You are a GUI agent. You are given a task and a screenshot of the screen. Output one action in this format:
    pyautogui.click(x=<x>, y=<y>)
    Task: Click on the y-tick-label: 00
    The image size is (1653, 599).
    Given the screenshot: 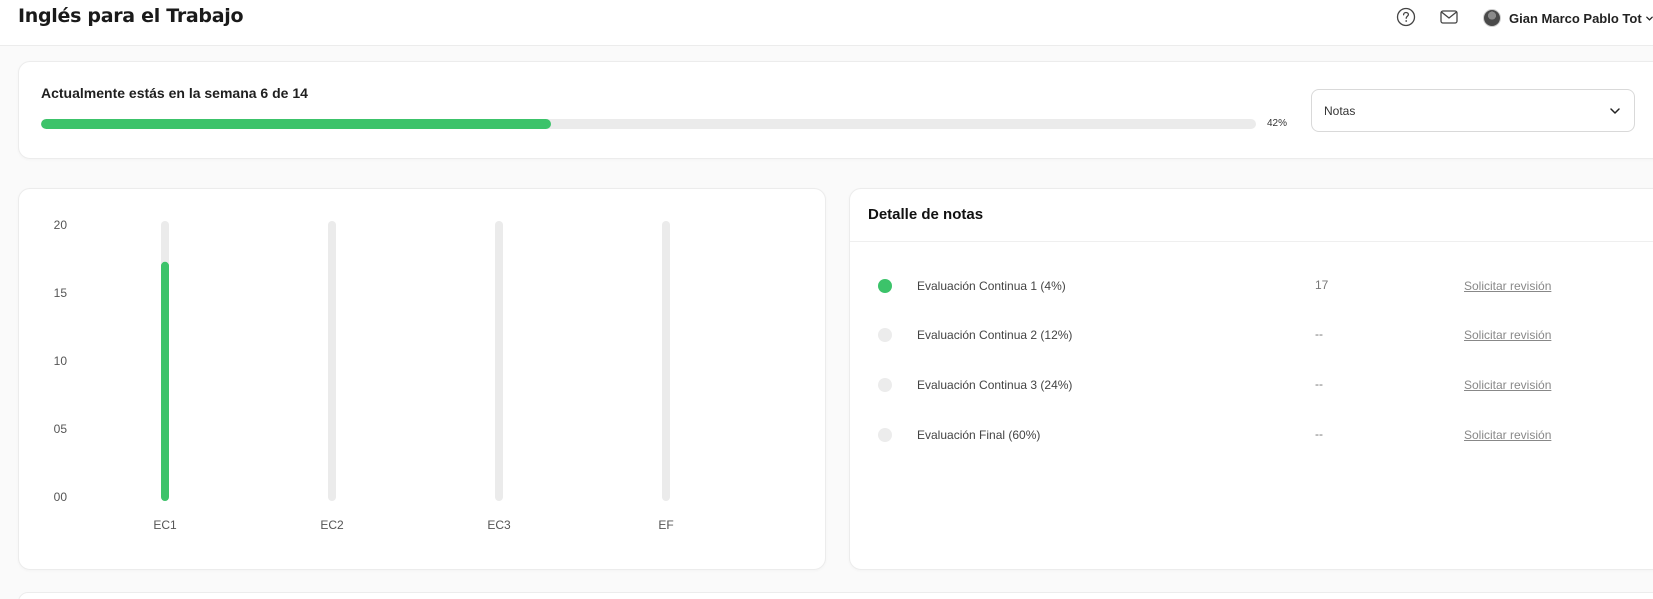 What is the action you would take?
    pyautogui.click(x=61, y=497)
    